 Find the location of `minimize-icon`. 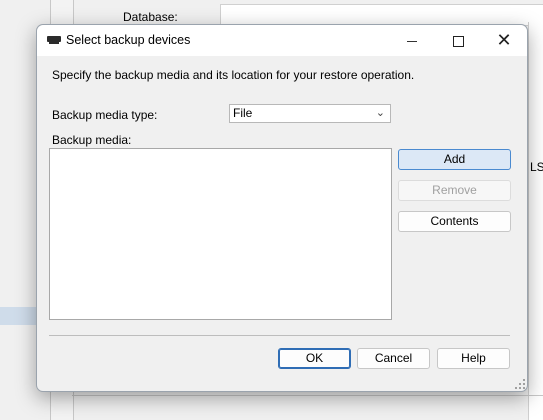

minimize-icon is located at coordinates (412, 41).